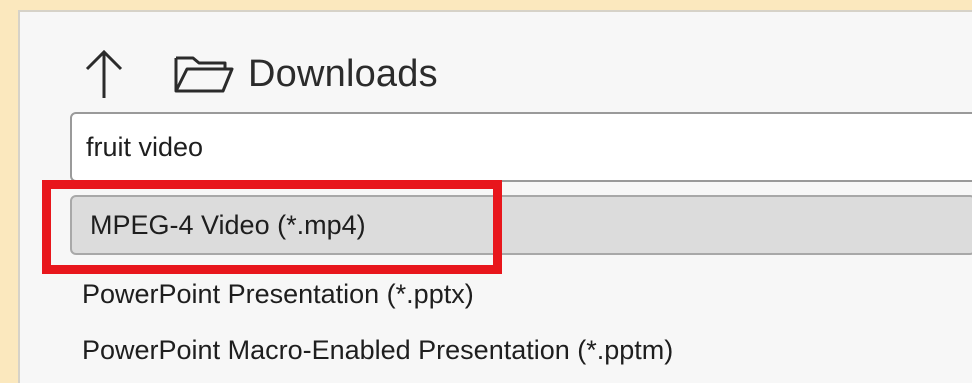 This screenshot has height=383, width=972. I want to click on arrow-up-icon, so click(104, 74).